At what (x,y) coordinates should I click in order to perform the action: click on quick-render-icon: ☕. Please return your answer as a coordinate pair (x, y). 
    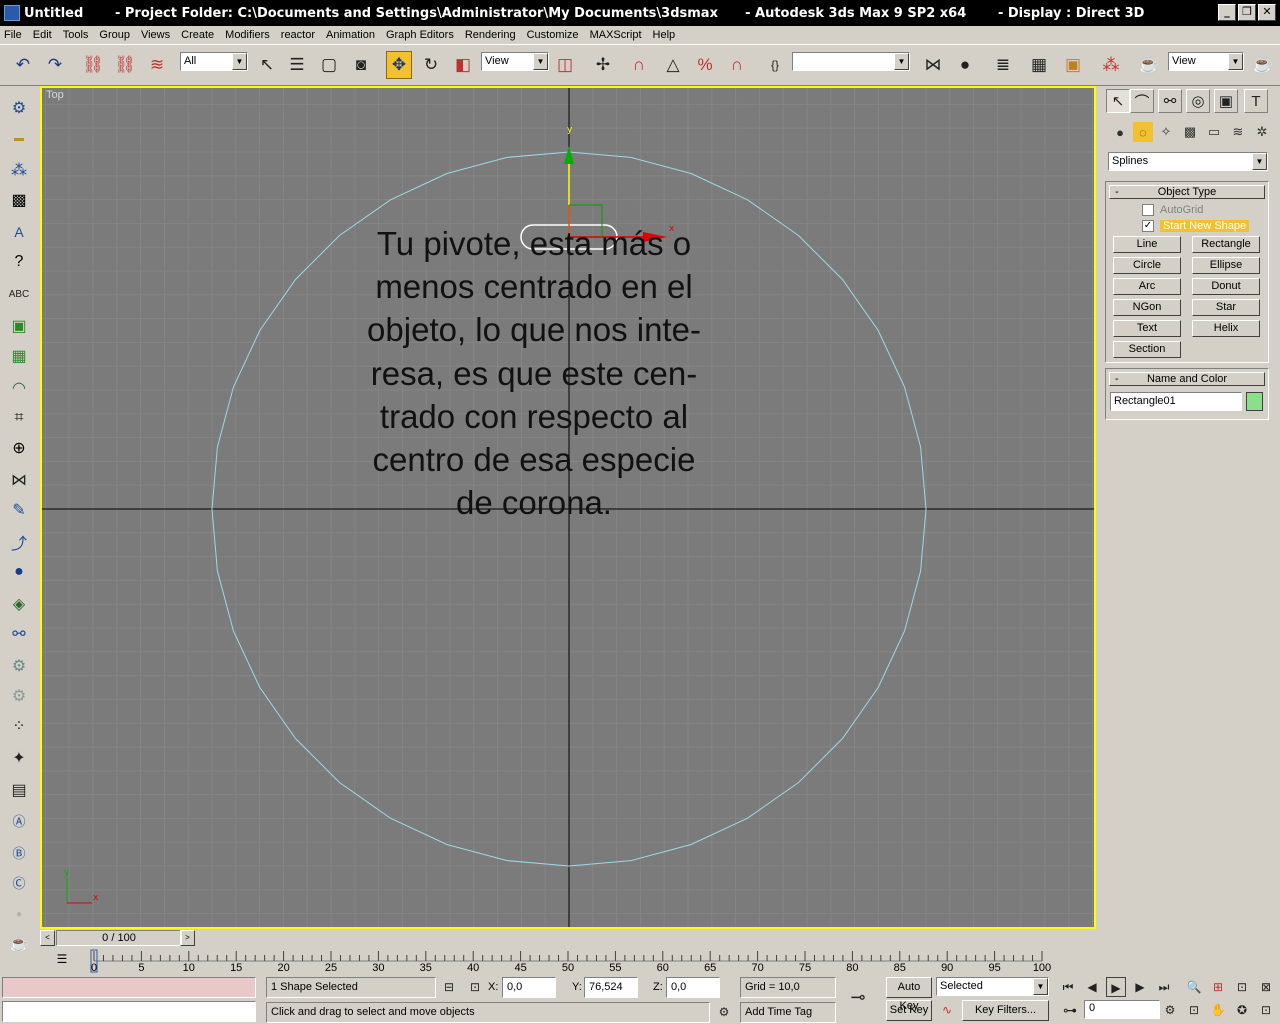
    Looking at the image, I should click on (1263, 65).